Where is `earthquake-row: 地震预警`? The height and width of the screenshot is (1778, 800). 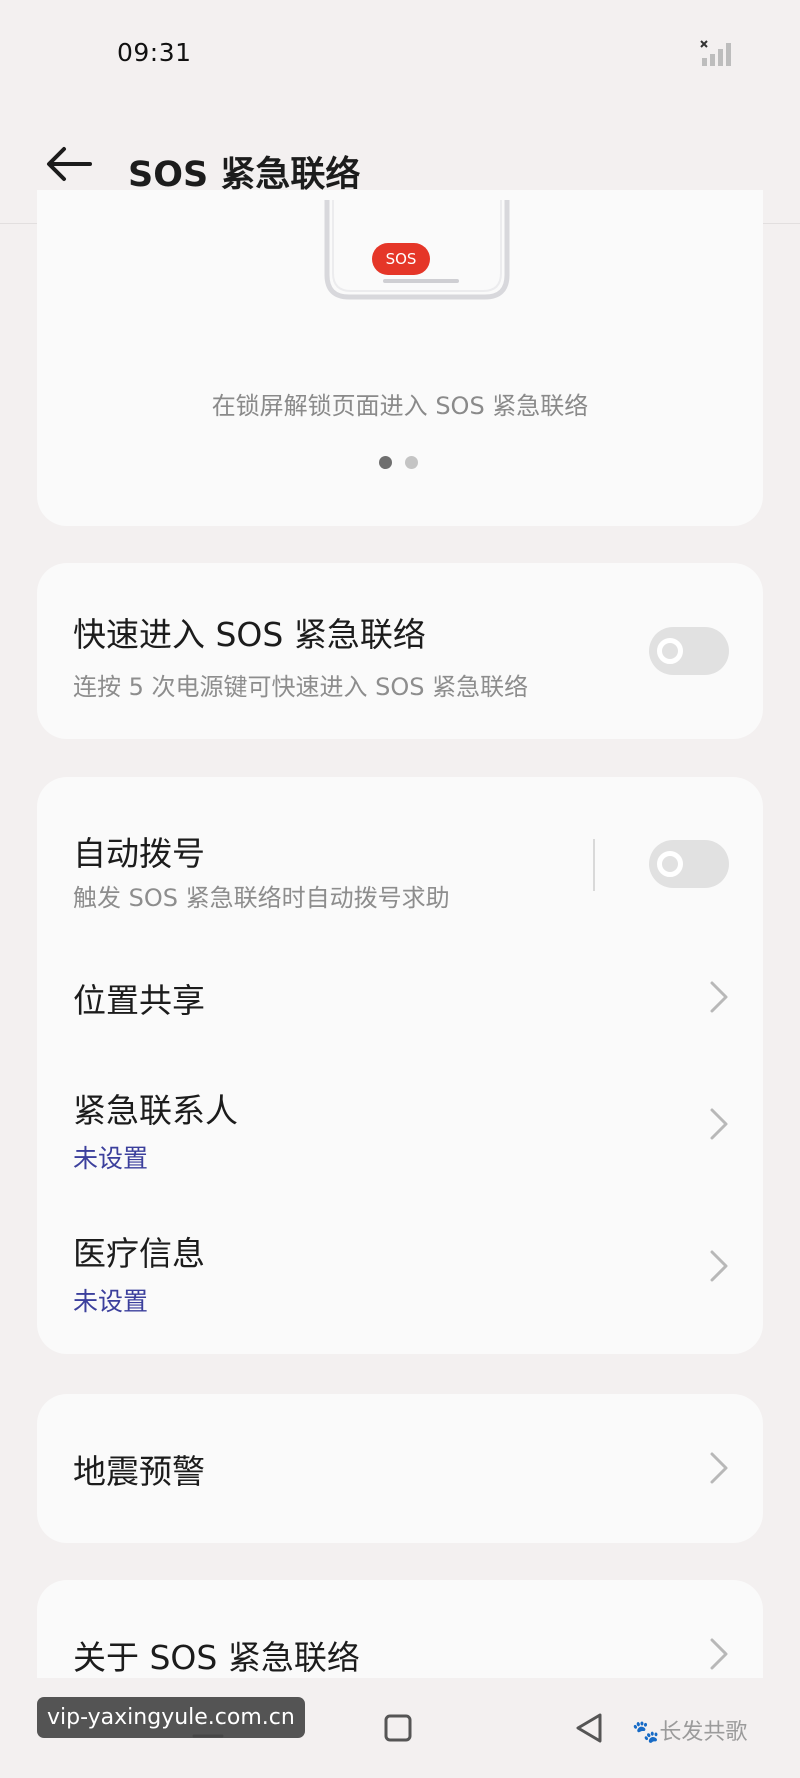 earthquake-row: 地震预警 is located at coordinates (400, 1468).